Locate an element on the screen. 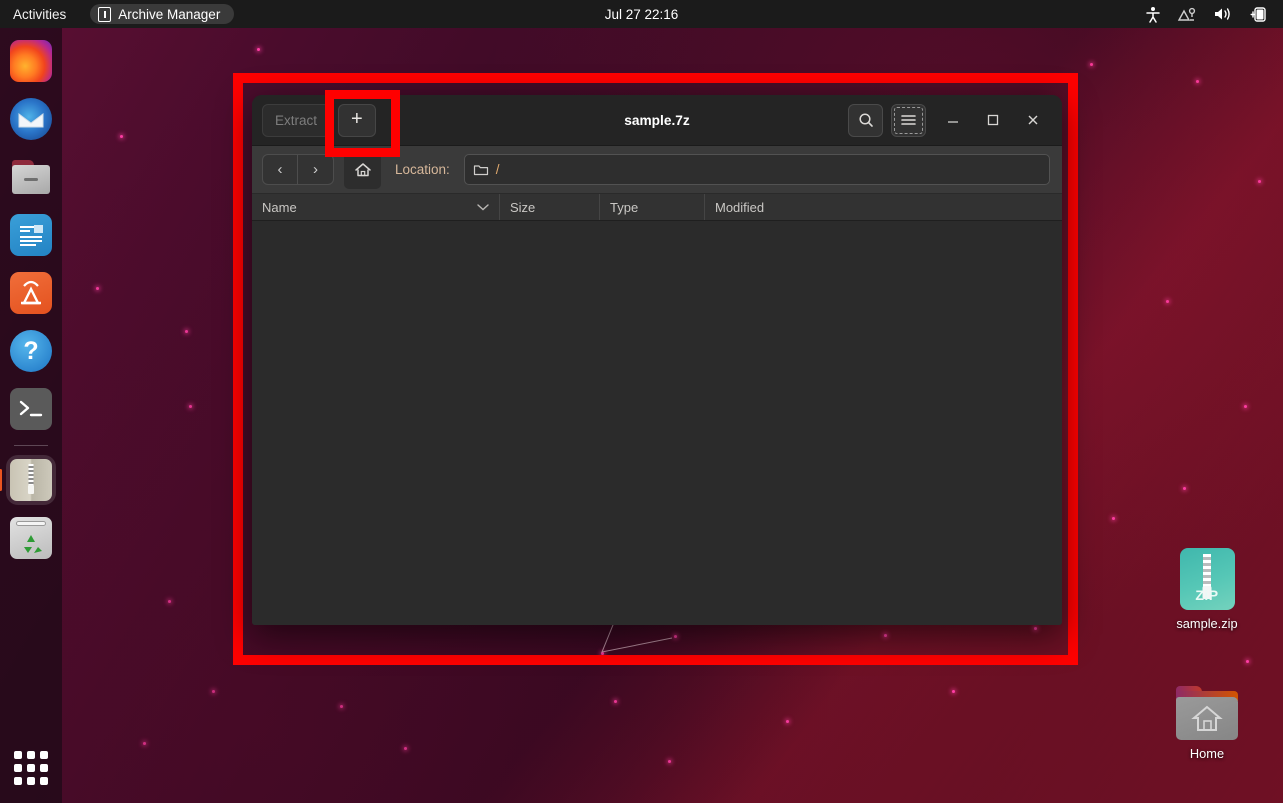 Image resolution: width=1283 pixels, height=803 pixels. trash-icon is located at coordinates (31, 538).